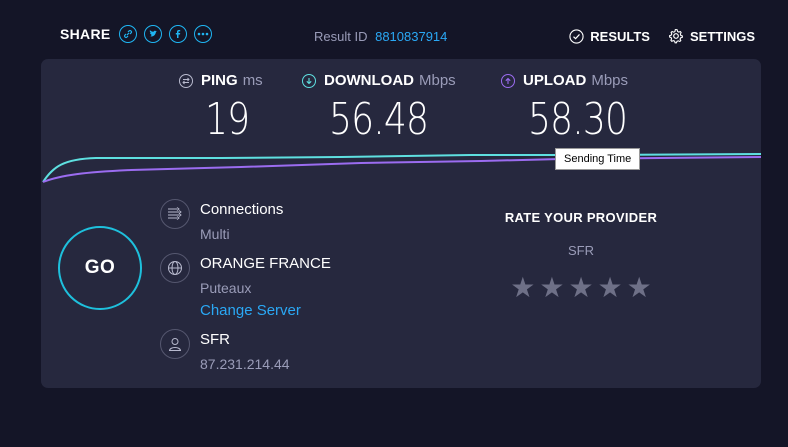 This screenshot has width=788, height=447. Describe the element at coordinates (225, 350) in the screenshot. I see `isp-info: SFR 87.231.214.44` at that location.